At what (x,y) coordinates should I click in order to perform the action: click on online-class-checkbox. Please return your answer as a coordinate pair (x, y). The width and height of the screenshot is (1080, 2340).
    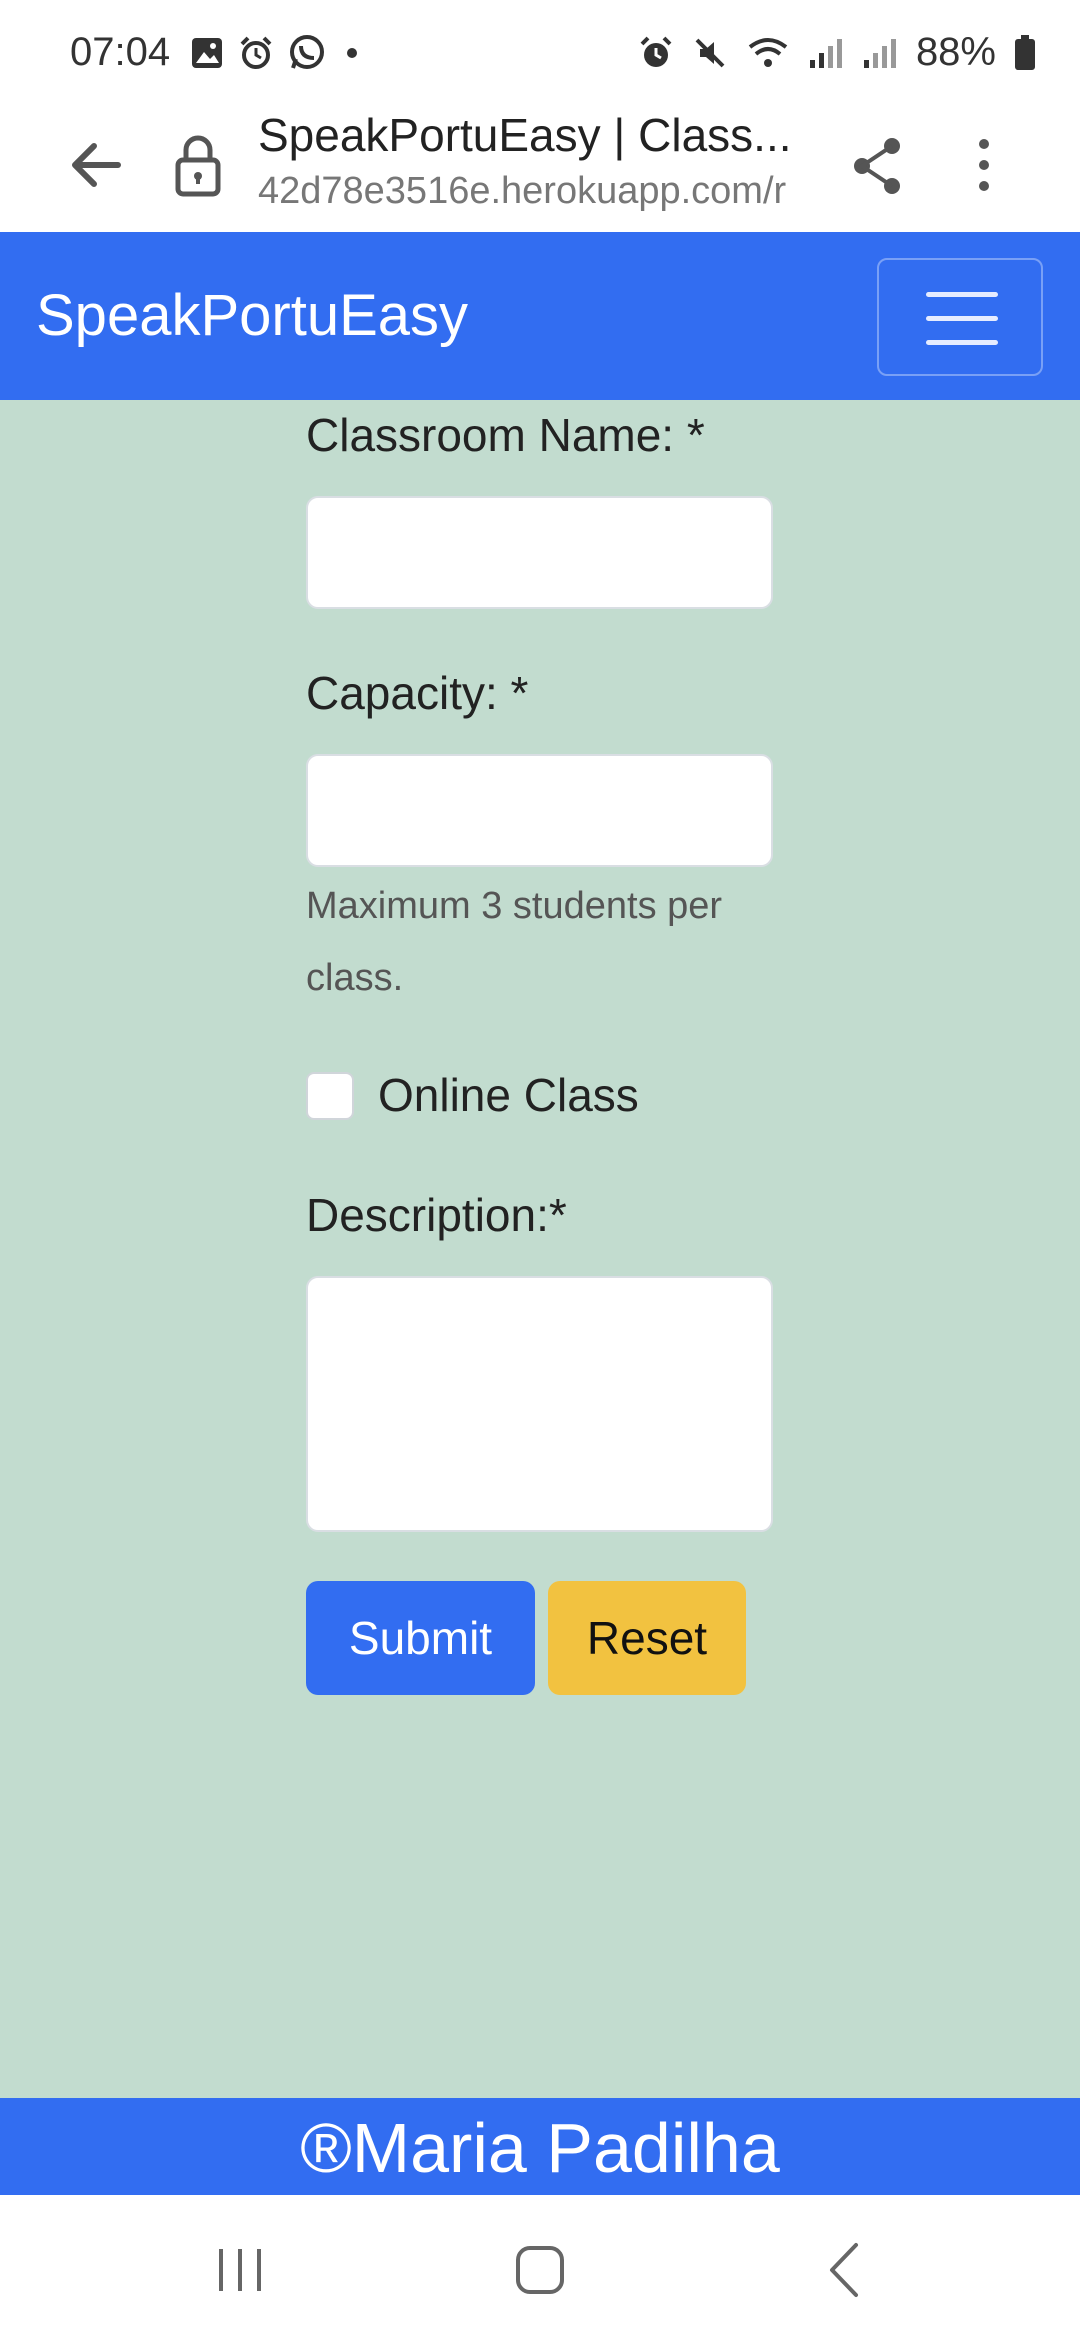
    Looking at the image, I should click on (330, 1096).